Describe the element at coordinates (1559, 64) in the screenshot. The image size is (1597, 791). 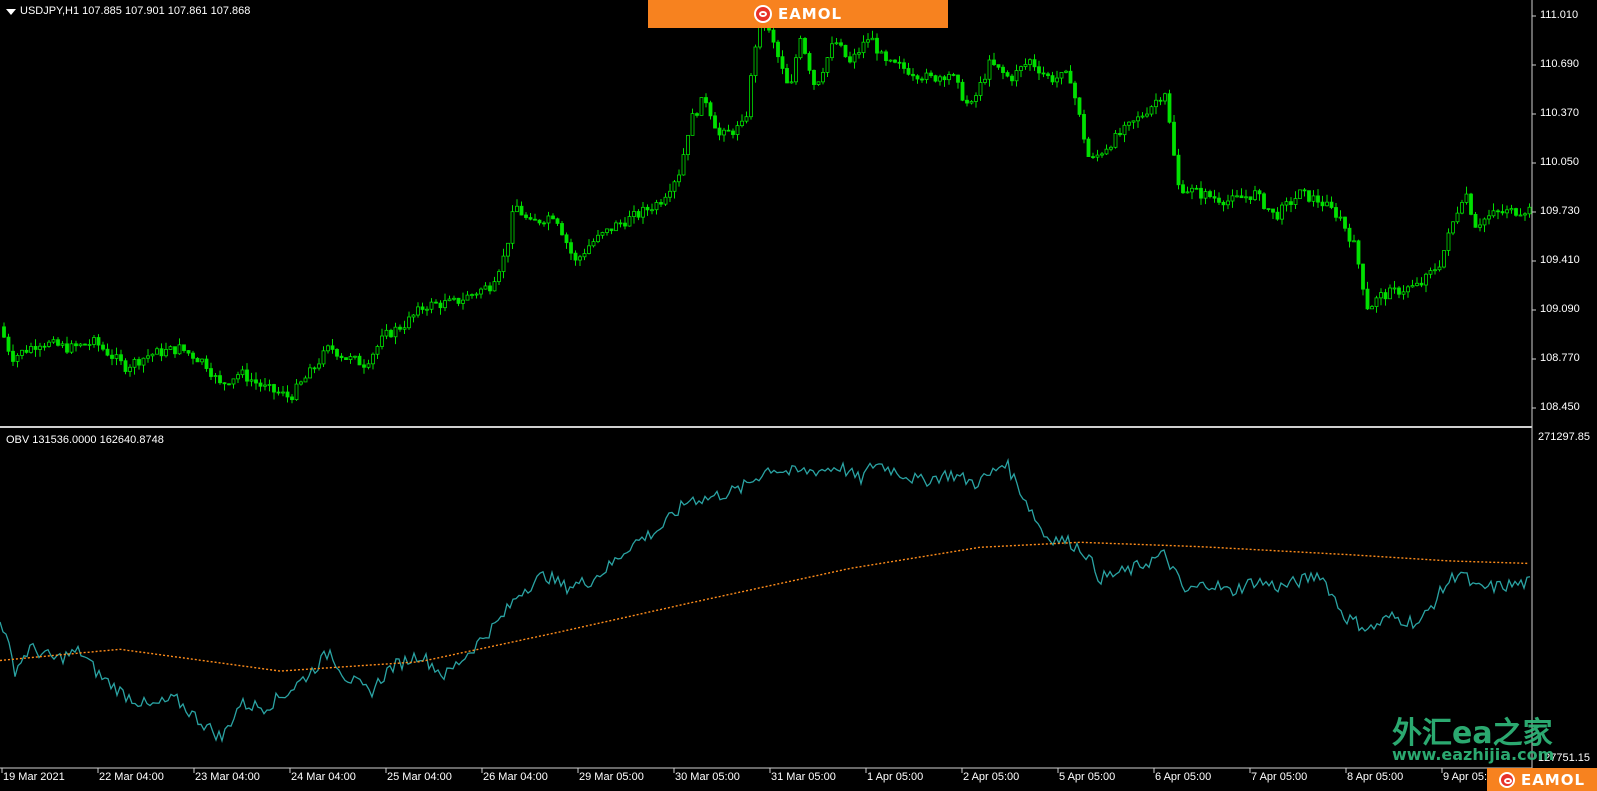
I see `price-label: 110.690` at that location.